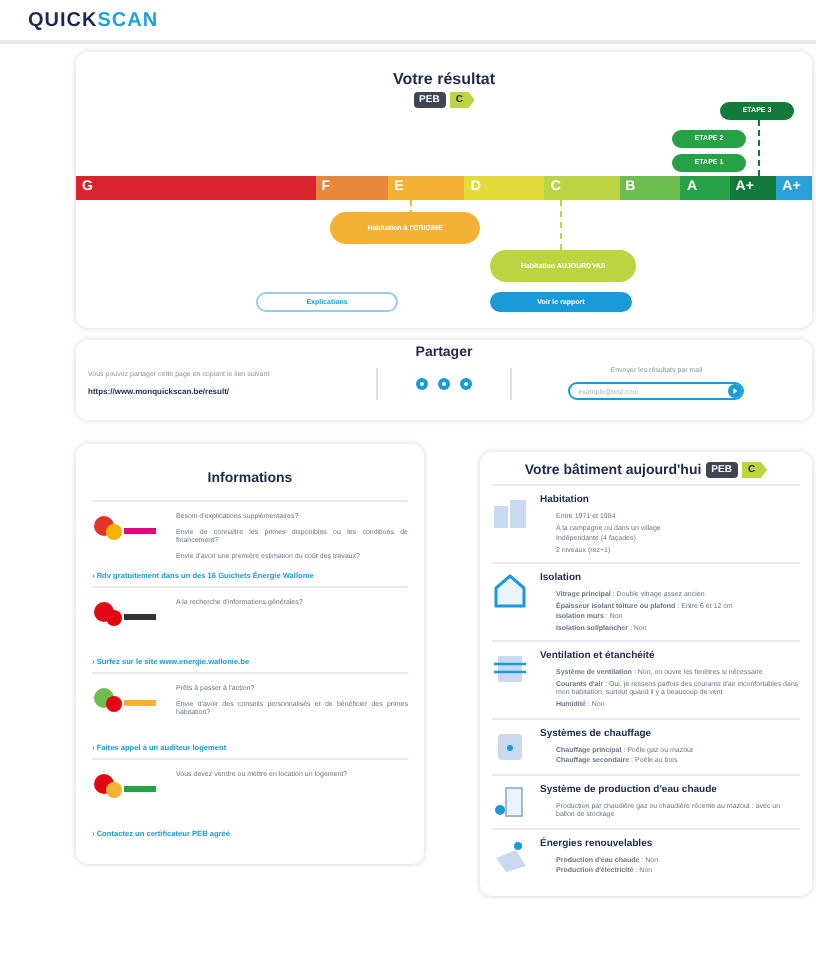 The height and width of the screenshot is (954, 816). What do you see at coordinates (444, 79) in the screenshot?
I see `result-title: Votre résultat` at bounding box center [444, 79].